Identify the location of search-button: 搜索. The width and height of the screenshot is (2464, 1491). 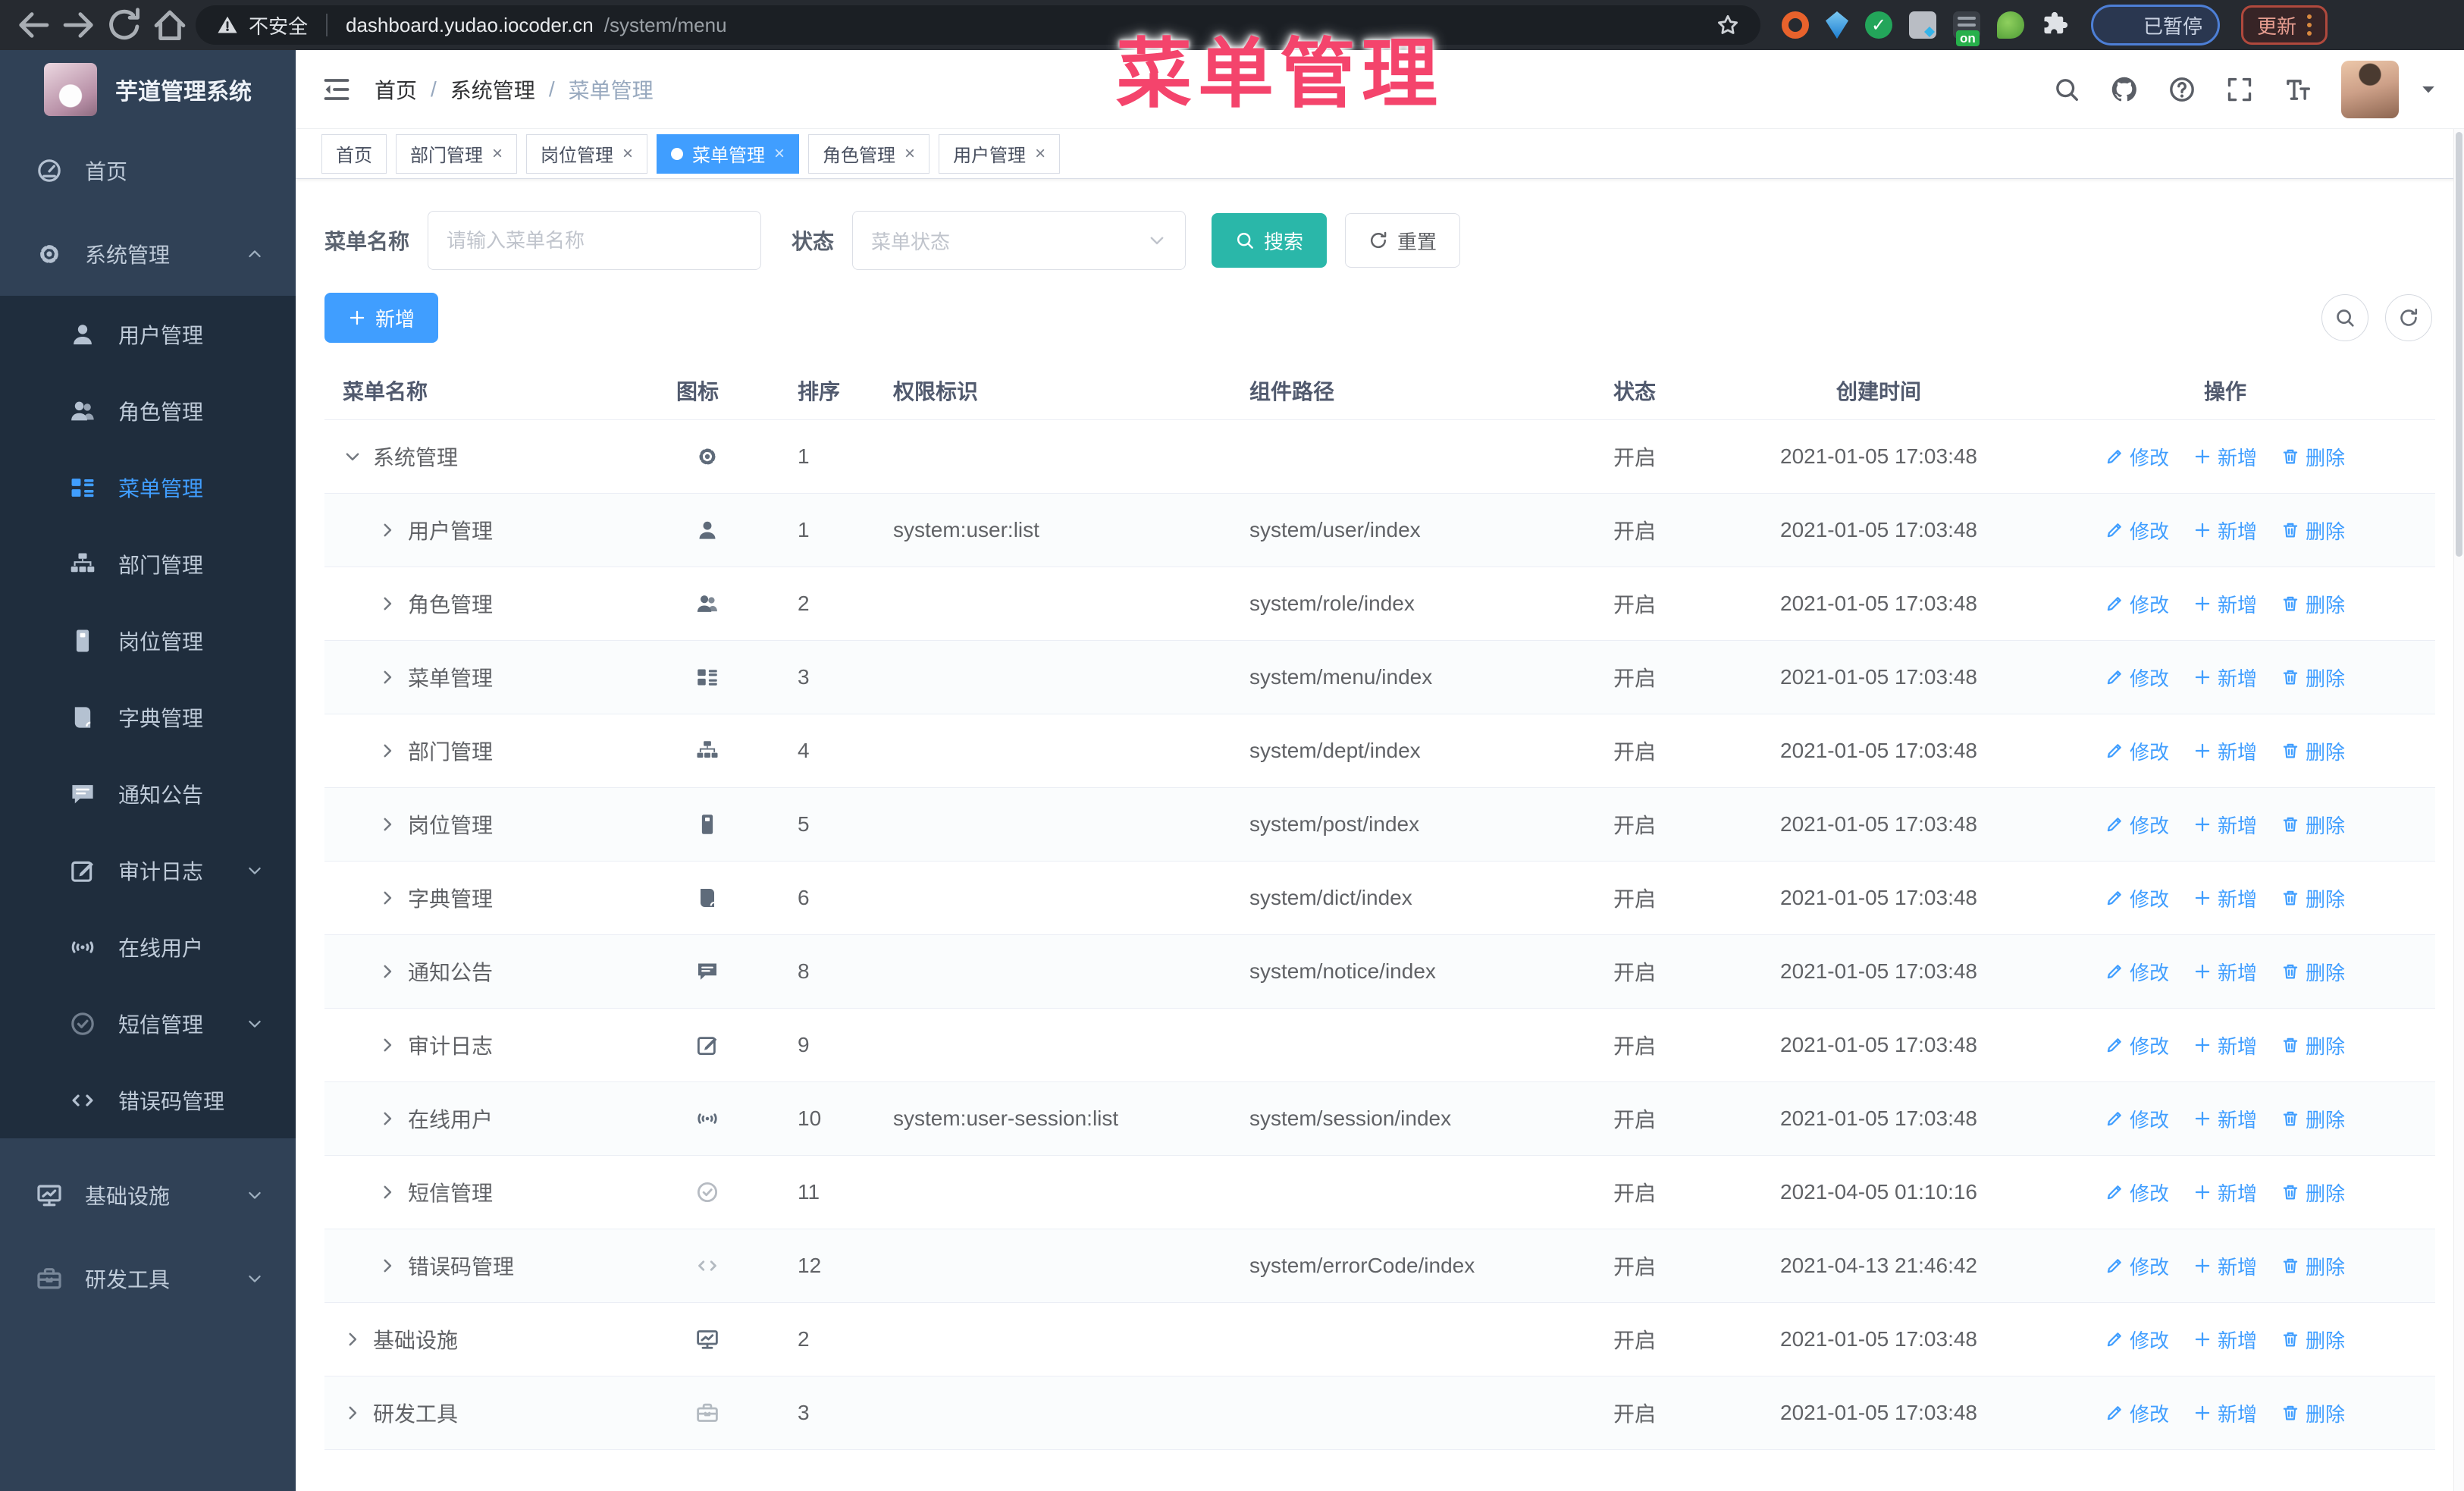
(1270, 240).